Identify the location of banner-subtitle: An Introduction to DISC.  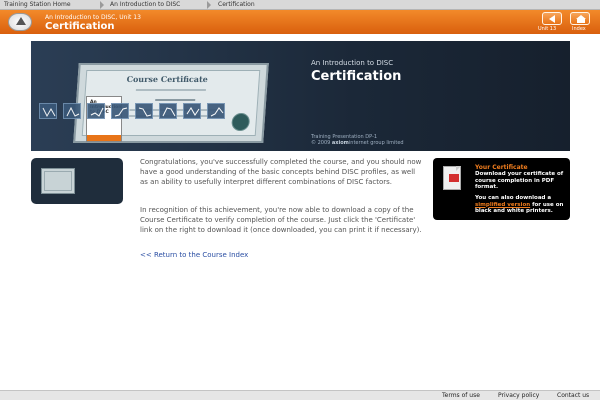
(352, 63).